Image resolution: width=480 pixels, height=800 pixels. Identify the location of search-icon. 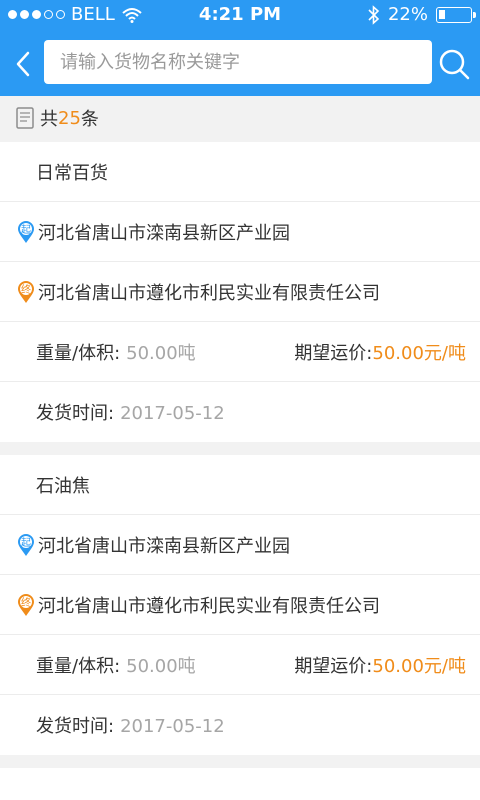
(454, 64).